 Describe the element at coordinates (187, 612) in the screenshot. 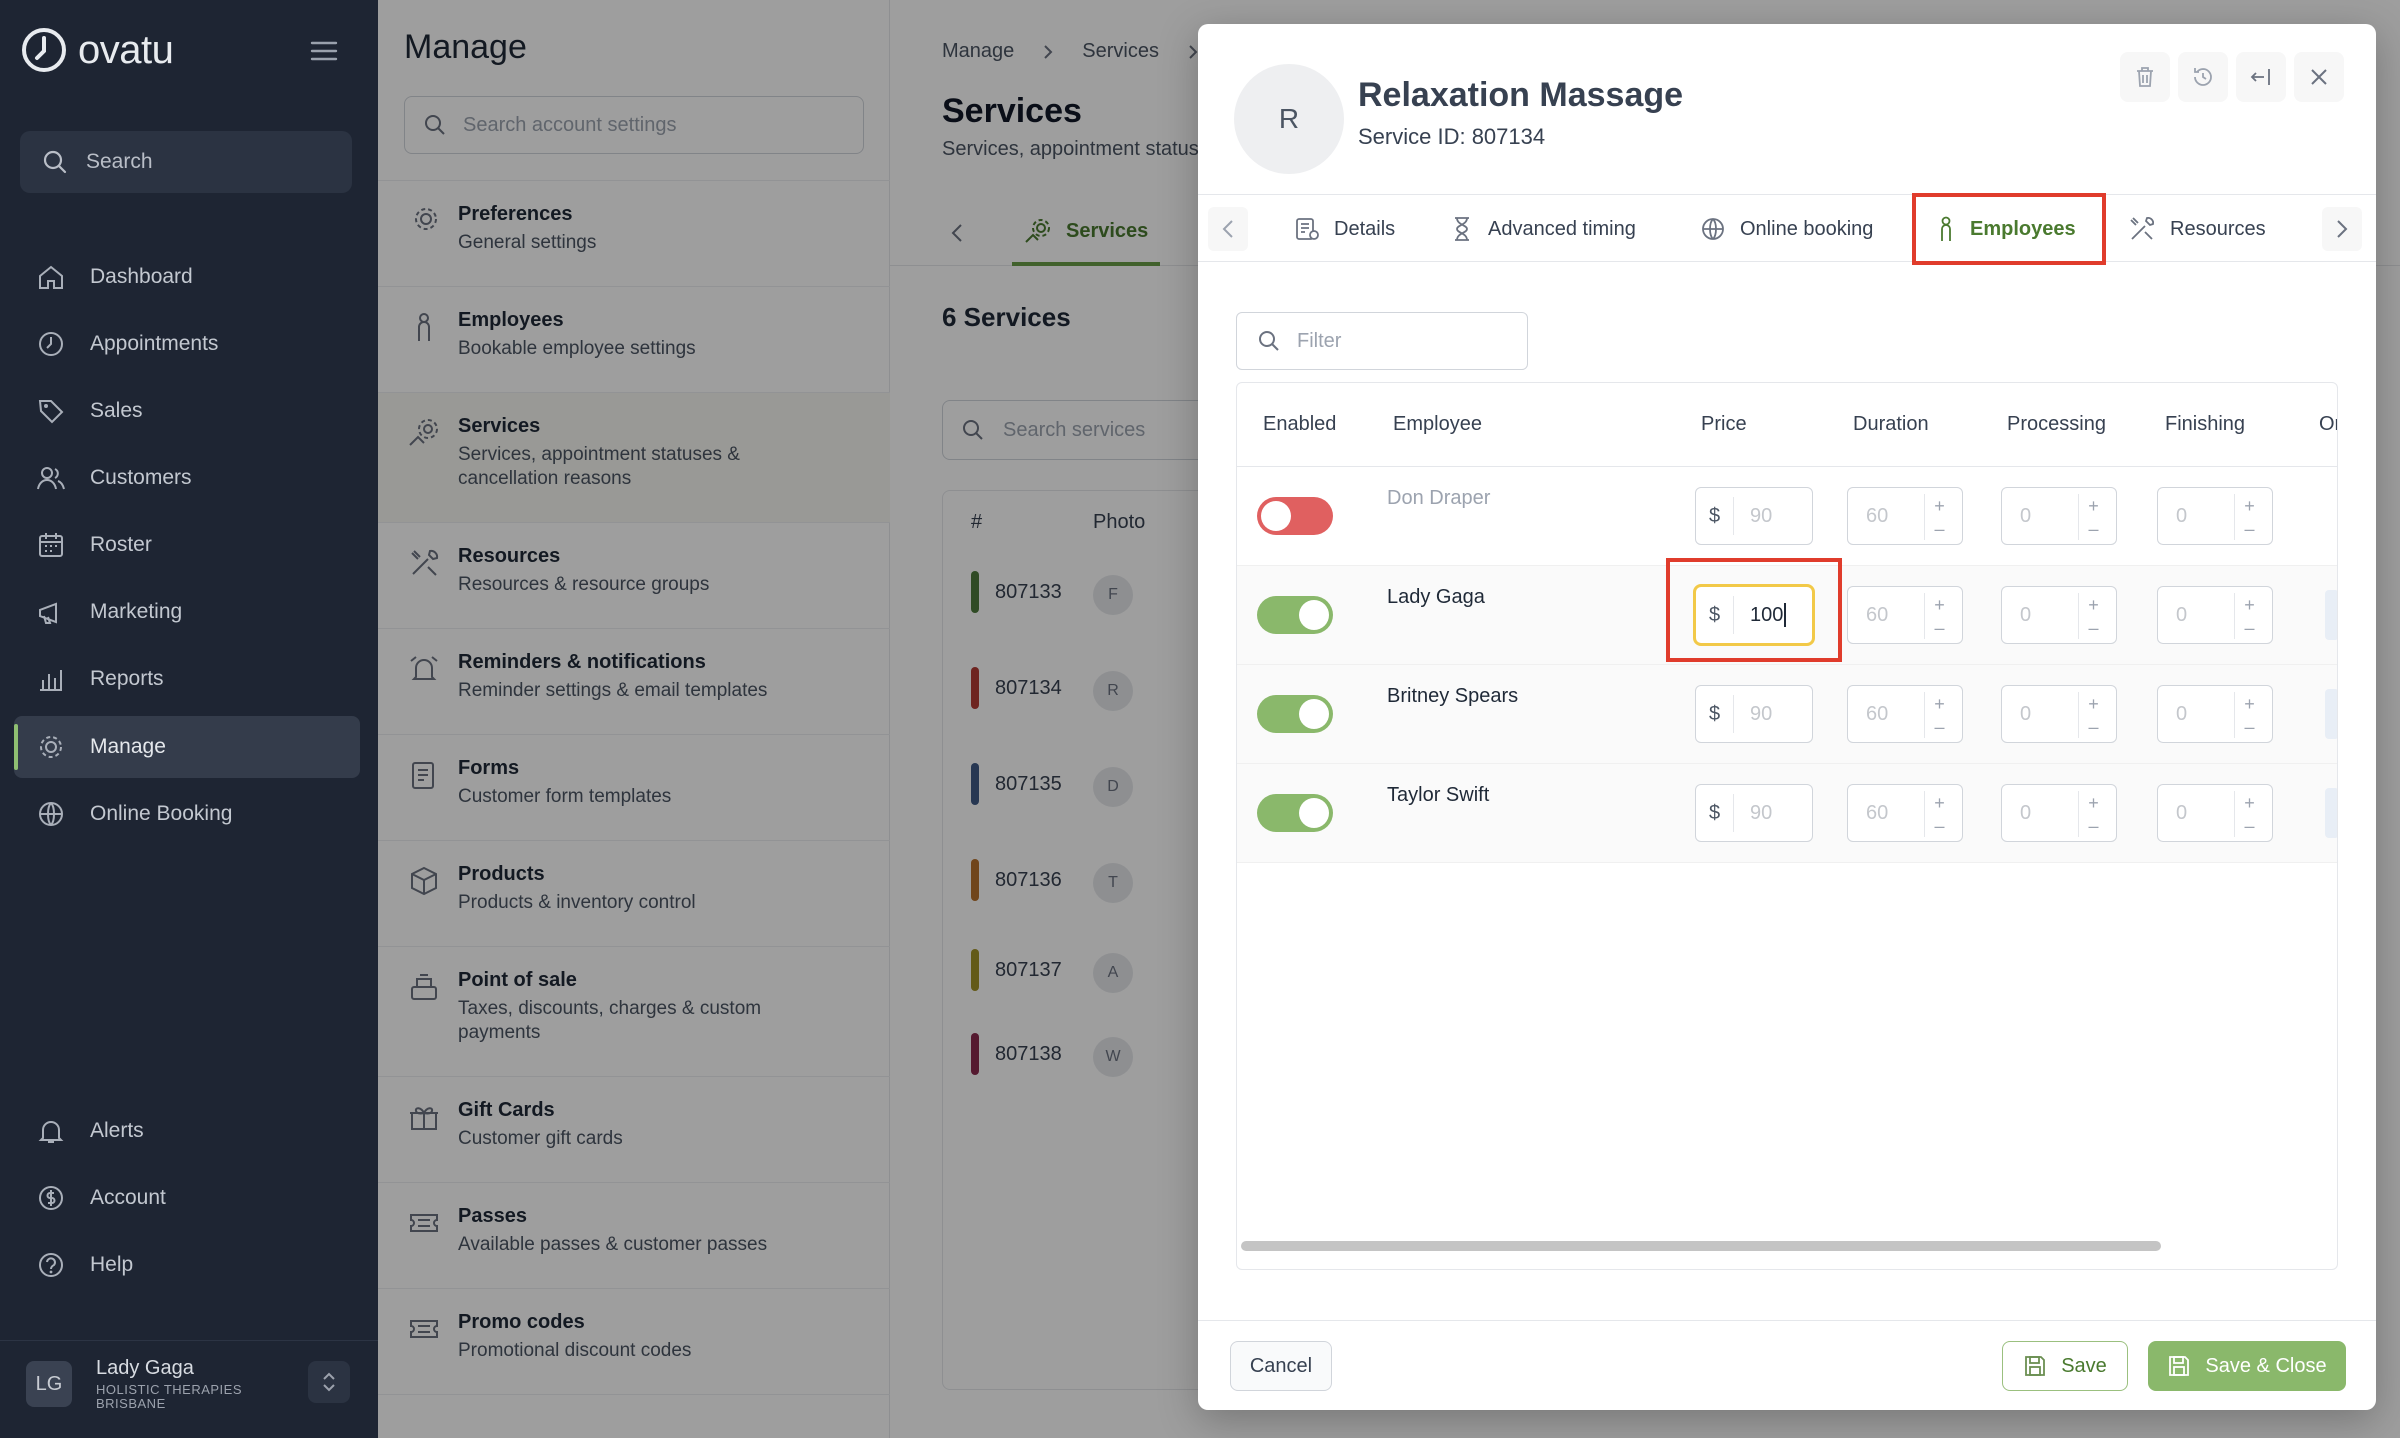

I see `sidebar-item-marketing: Marketing` at that location.